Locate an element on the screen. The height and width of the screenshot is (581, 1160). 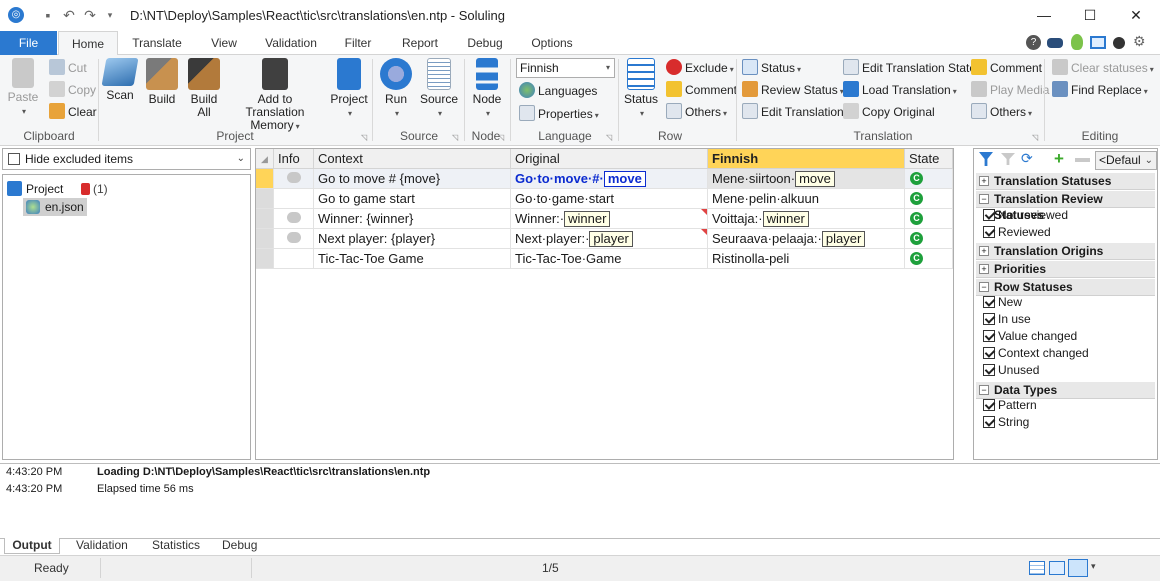
filter-icon is located at coordinates (986, 159).